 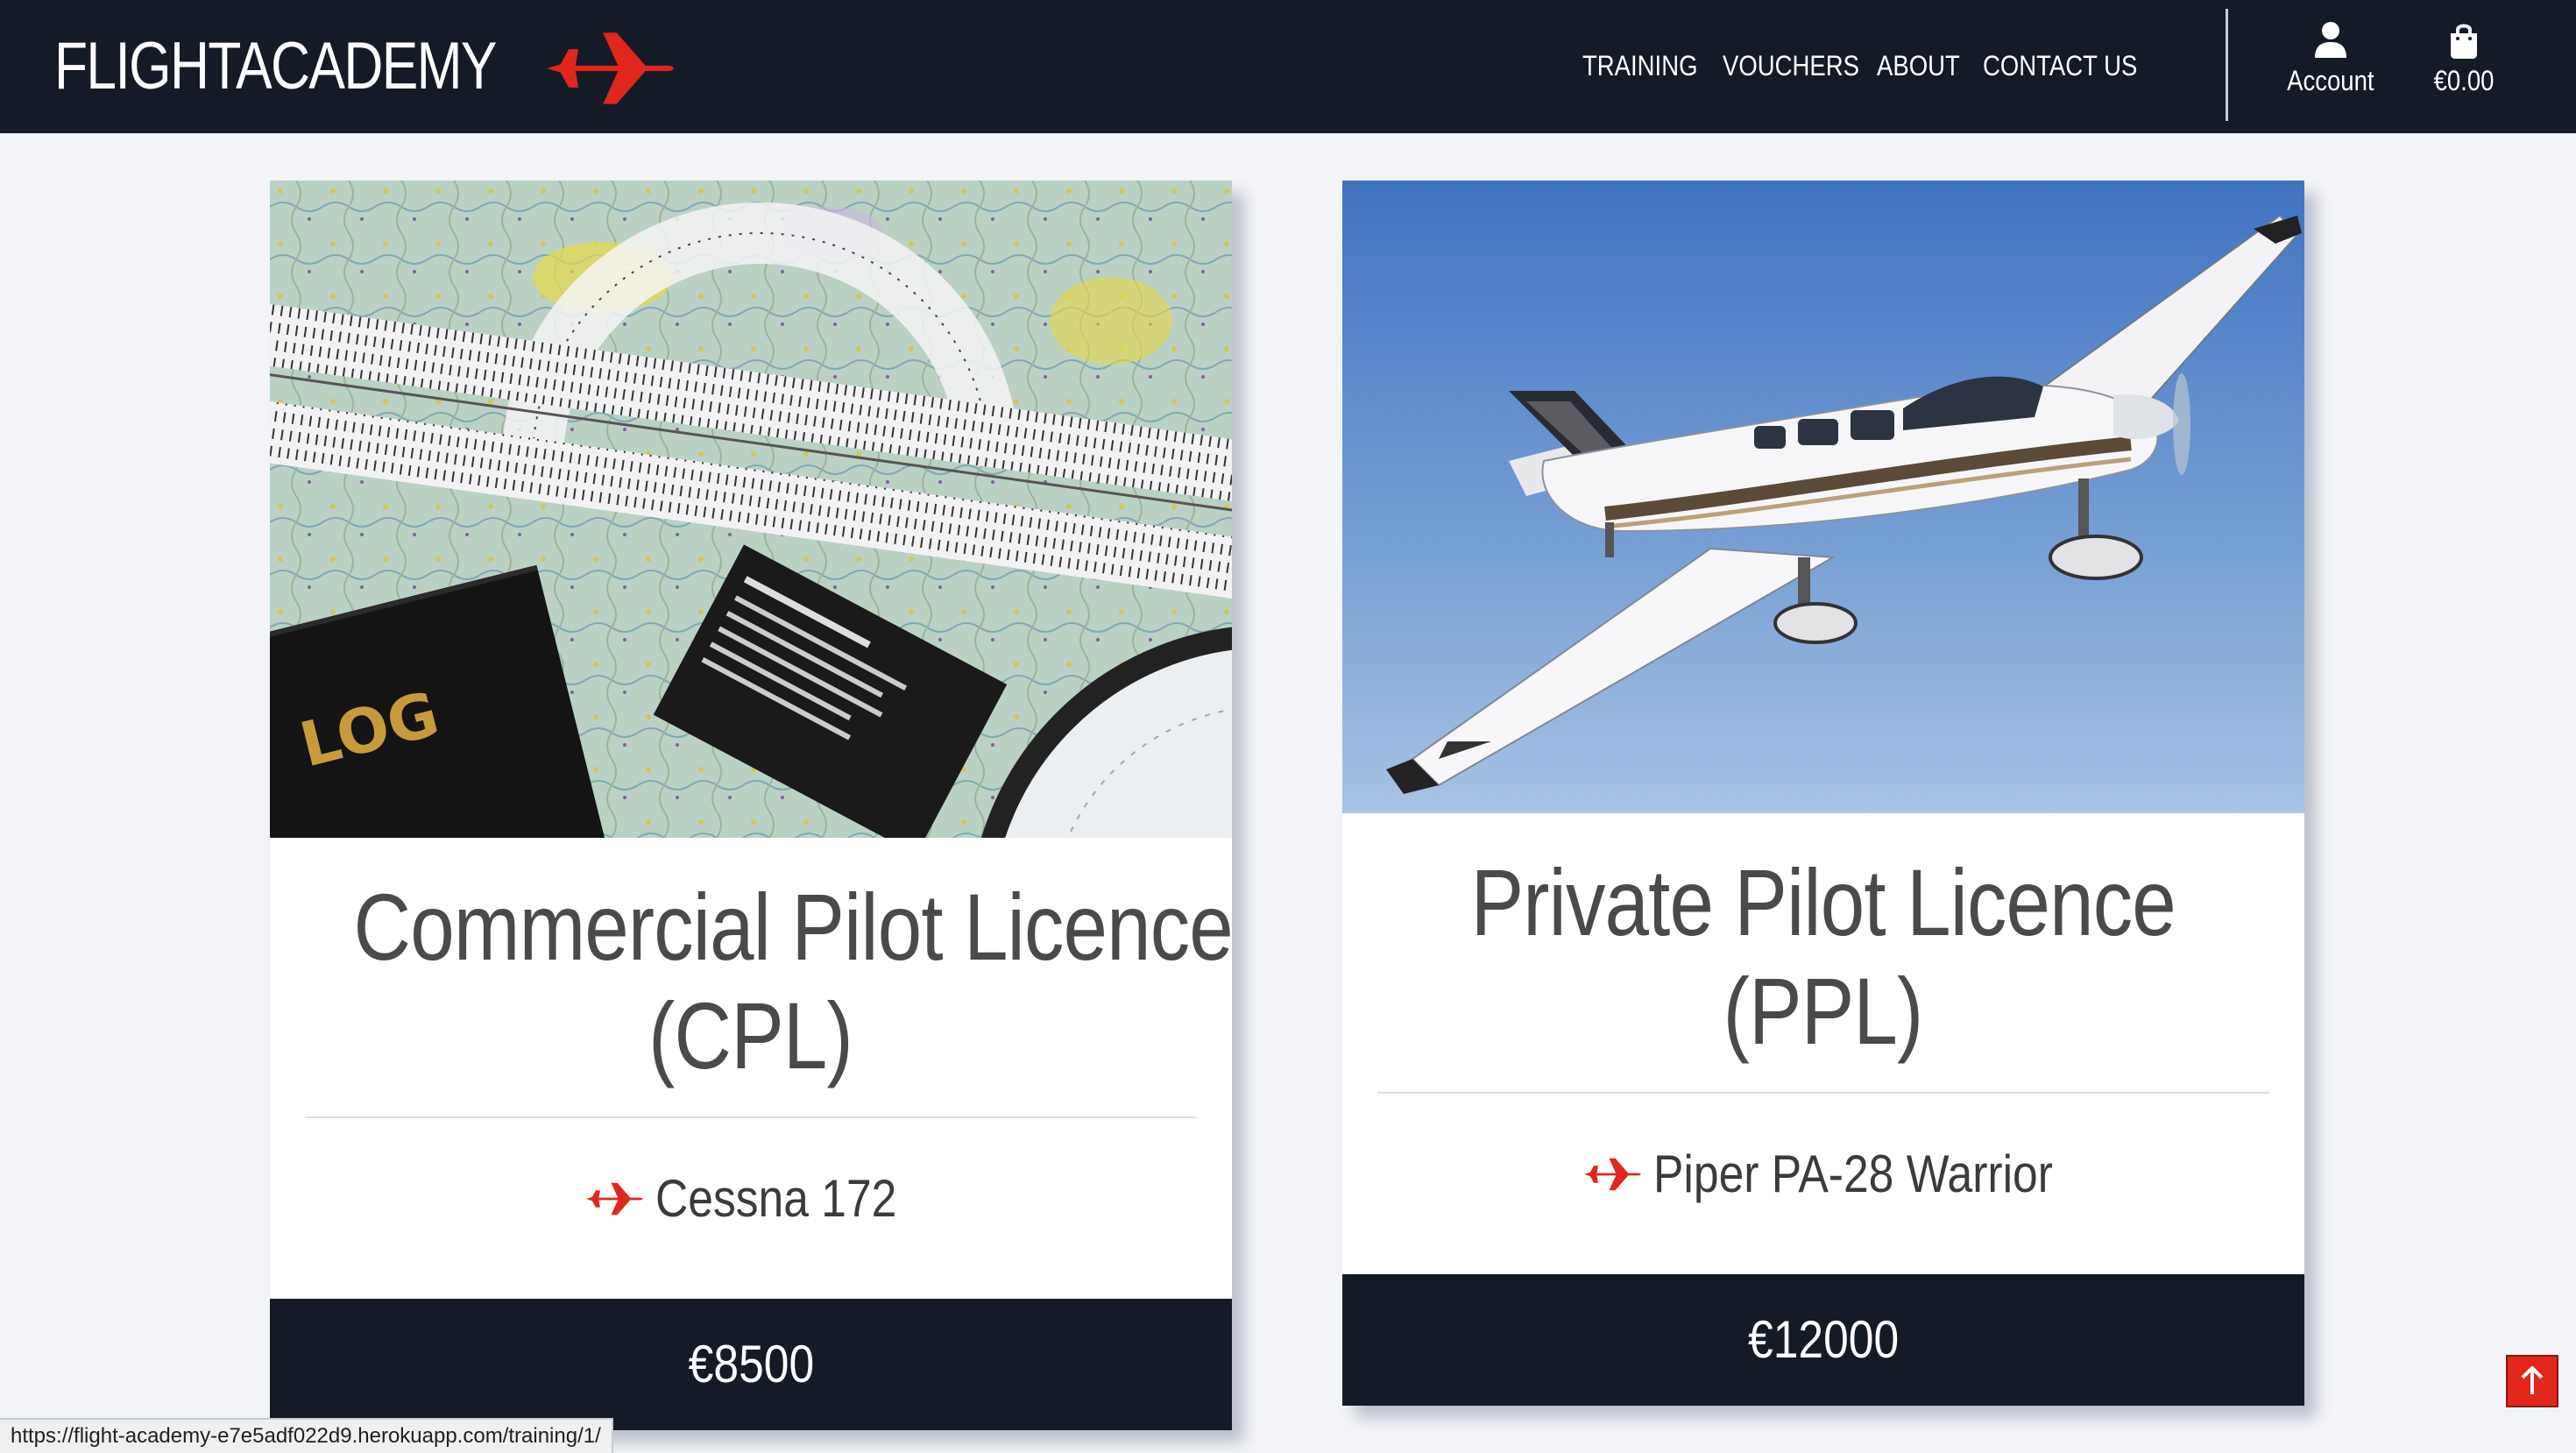 What do you see at coordinates (776, 1198) in the screenshot?
I see `aircraft-name-cpl: Cessna 172` at bounding box center [776, 1198].